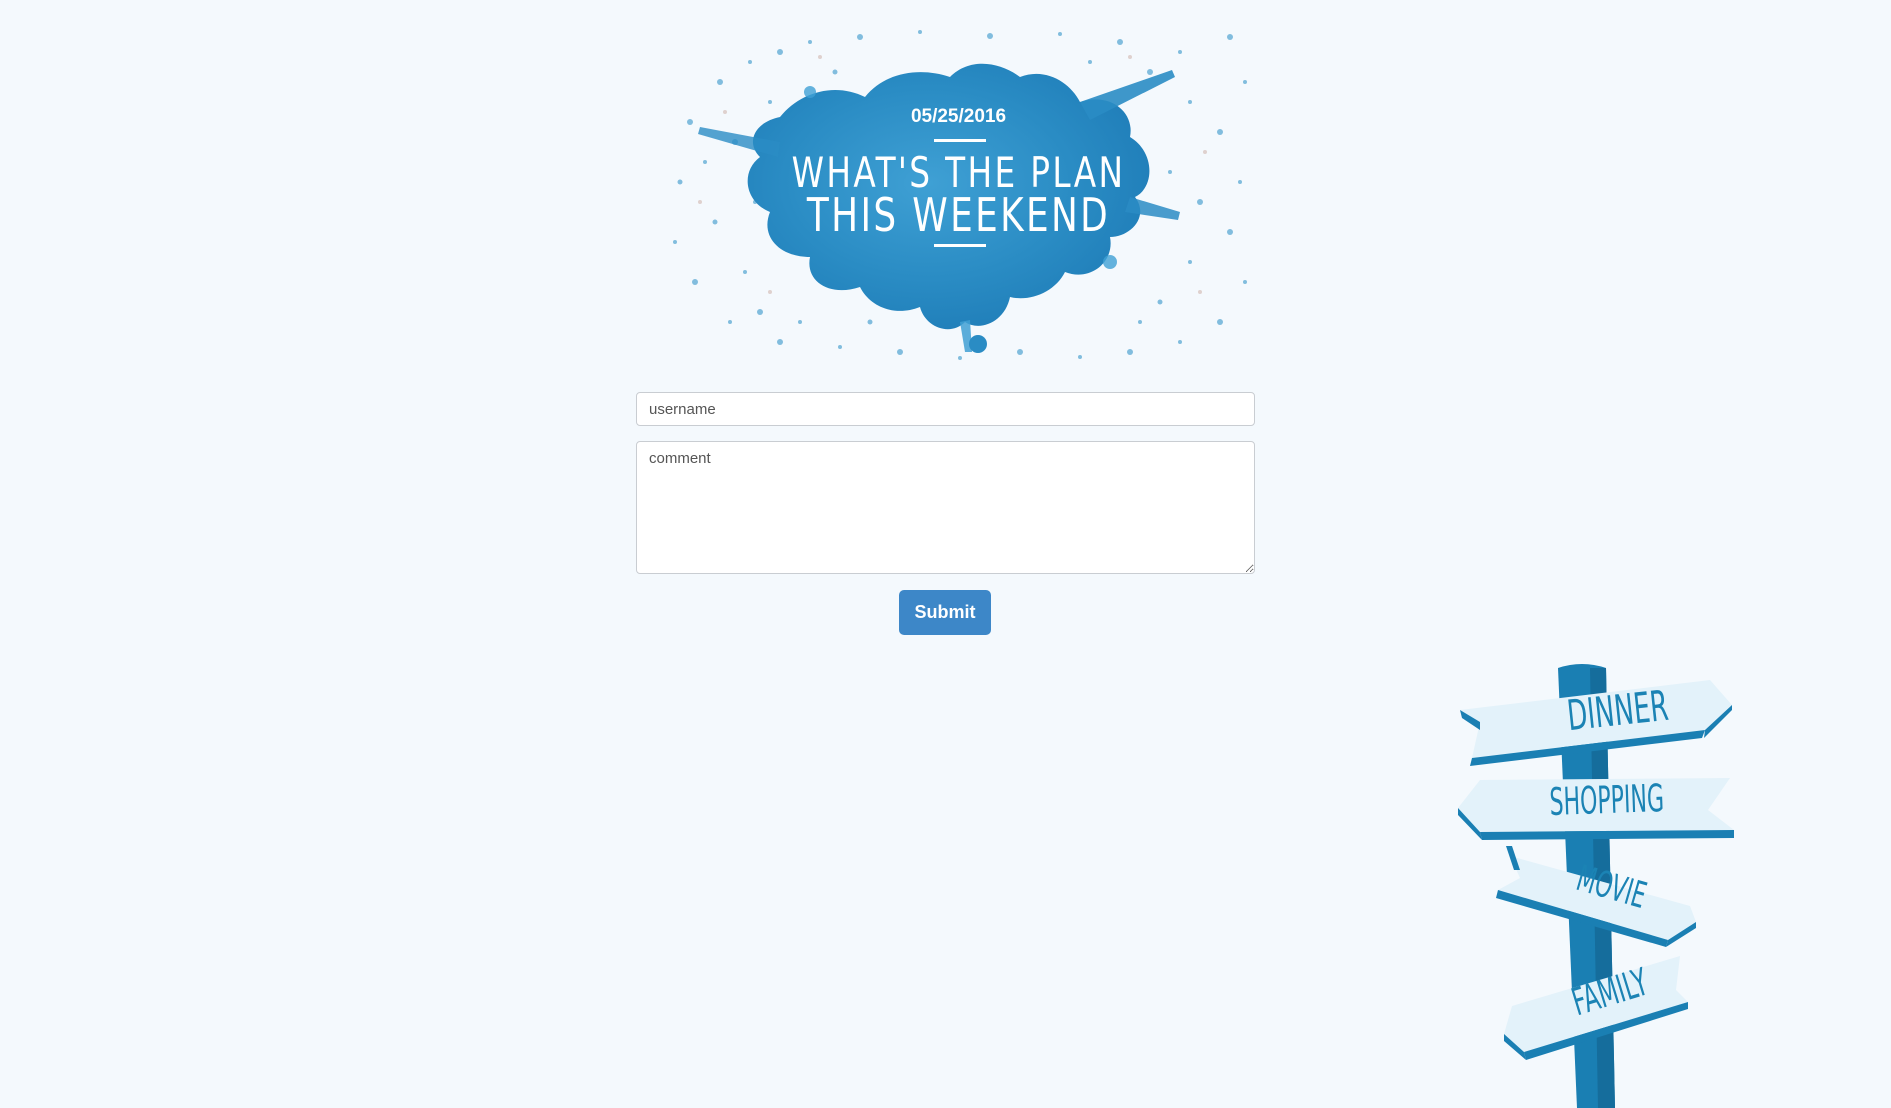  Describe the element at coordinates (1590, 884) in the screenshot. I see `signpost-illustration: DINNER SHOPPING MOVIE FAMILY` at that location.